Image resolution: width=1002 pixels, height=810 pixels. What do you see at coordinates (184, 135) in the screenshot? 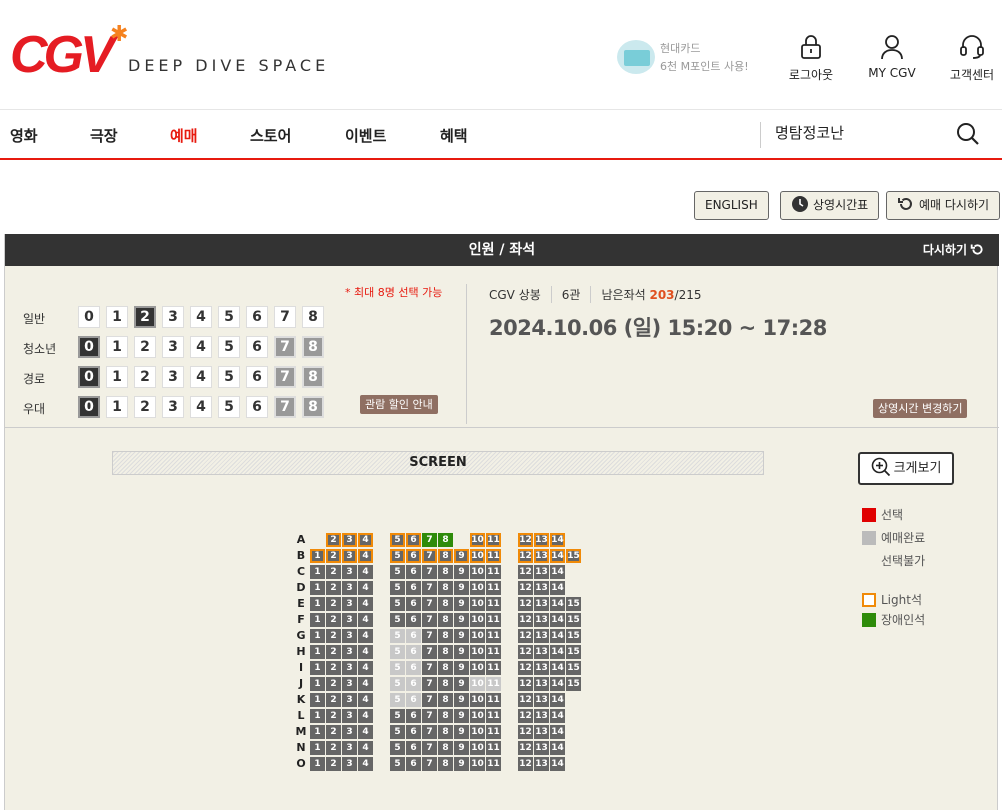
I see `nav-booking: 예매` at bounding box center [184, 135].